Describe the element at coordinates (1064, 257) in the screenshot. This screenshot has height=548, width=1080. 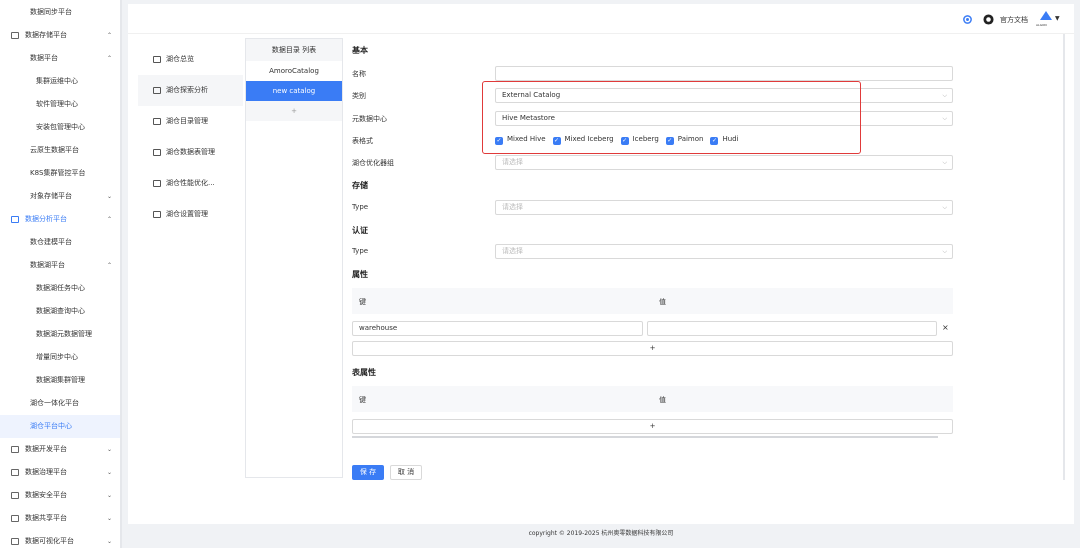
I see `vertical-scrollbar` at that location.